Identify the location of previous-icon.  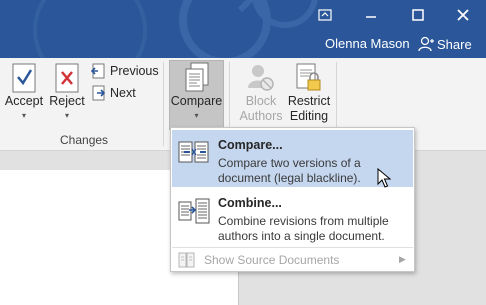
(97, 71).